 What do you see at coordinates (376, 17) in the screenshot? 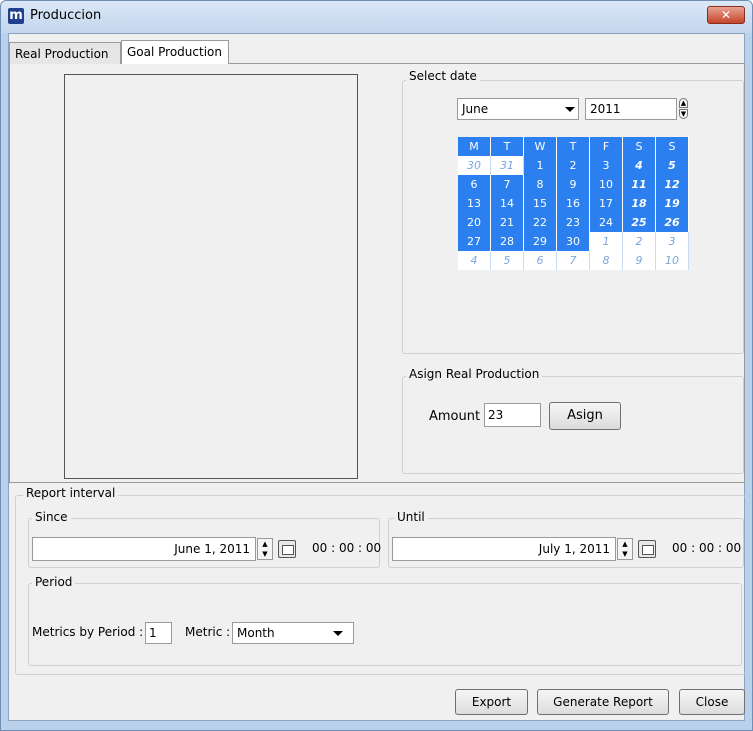
I see `title-bar` at bounding box center [376, 17].